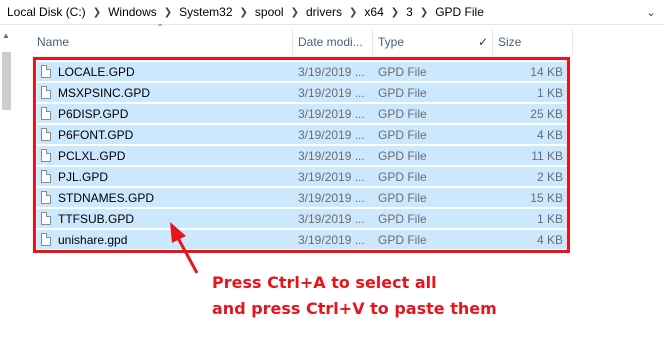 The image size is (664, 337). What do you see at coordinates (354, 308) in the screenshot?
I see `instruction-line-2: and press Ctrl+V to paste them` at bounding box center [354, 308].